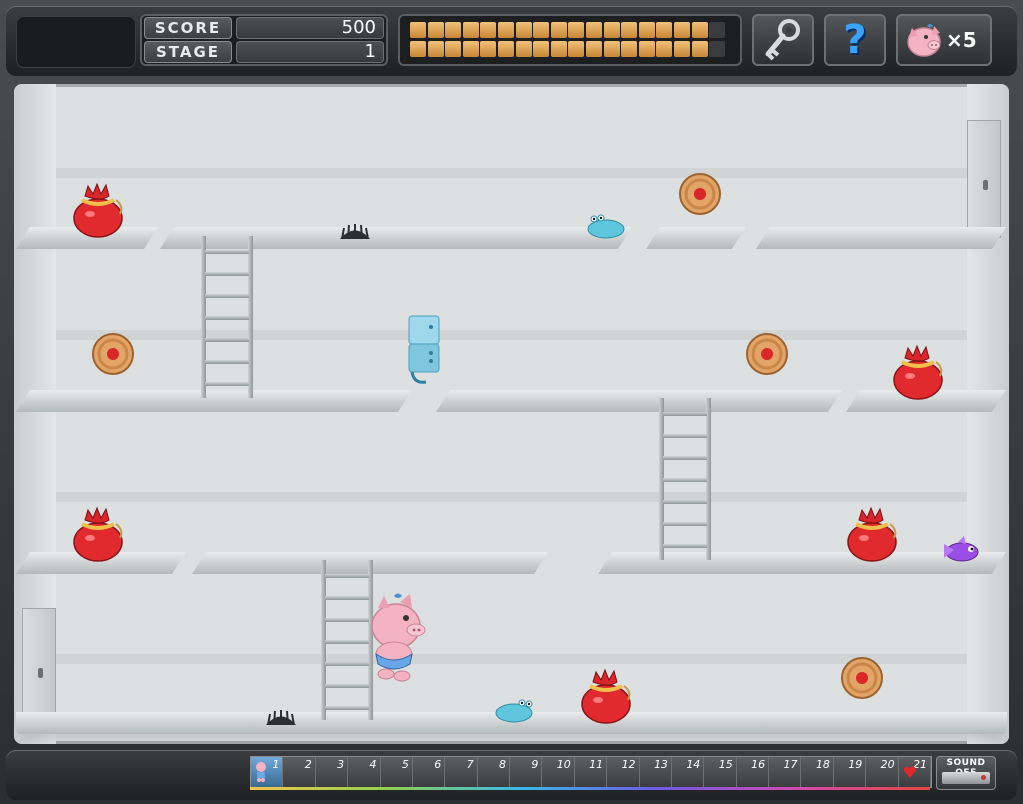 The width and height of the screenshot is (1023, 804). I want to click on stage-cell: 20, so click(882, 772).